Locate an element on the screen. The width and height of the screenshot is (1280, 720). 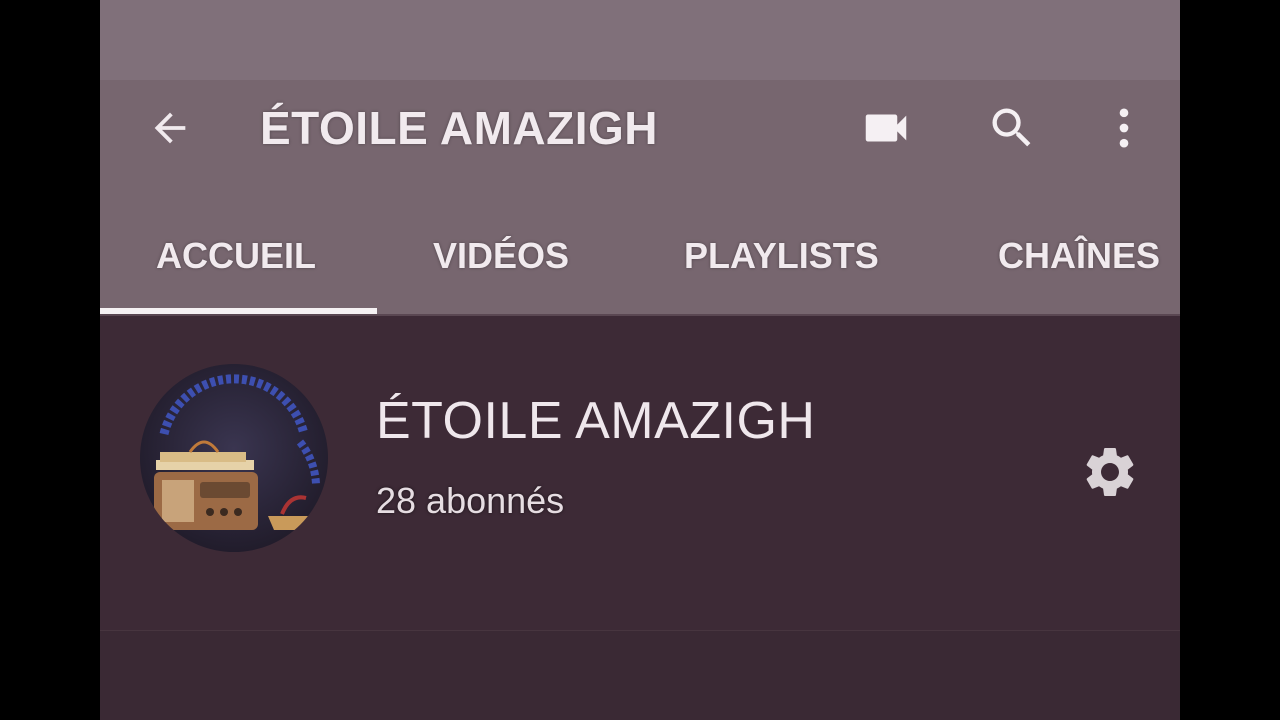
arrow-left-icon is located at coordinates (170, 128).